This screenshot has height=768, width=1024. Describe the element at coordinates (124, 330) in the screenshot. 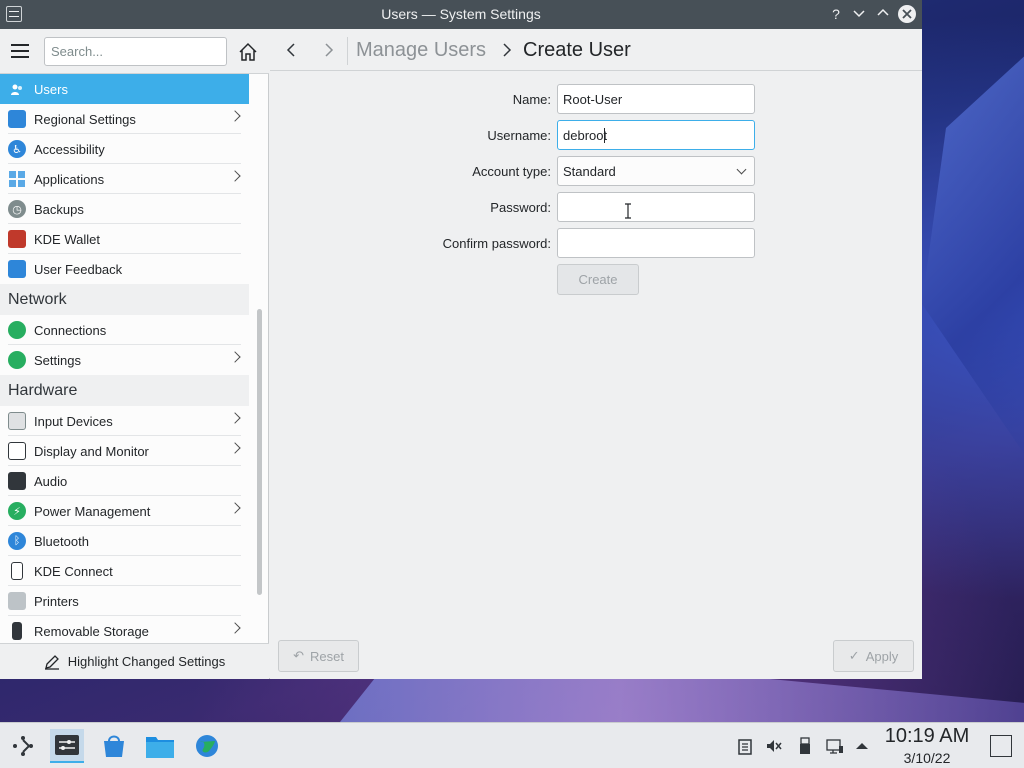

I see `sidebar-item-connections: Connections` at that location.